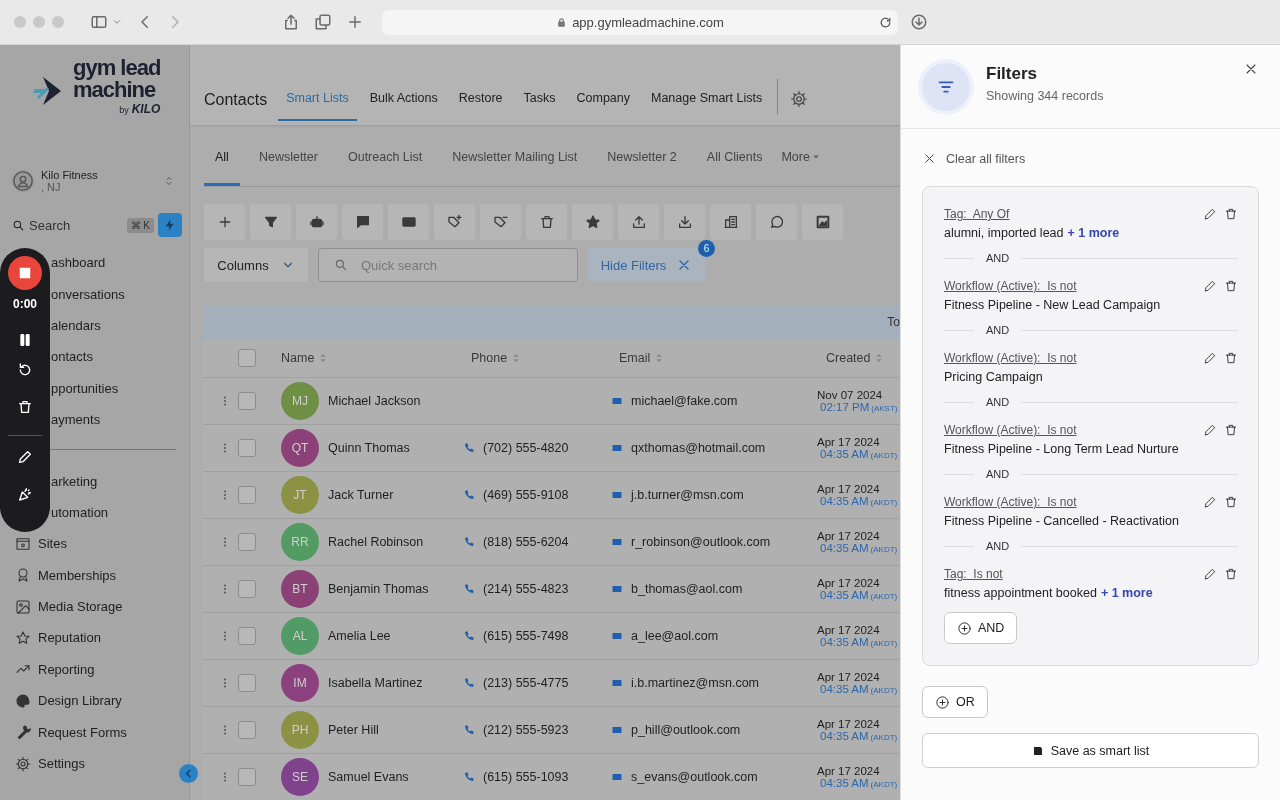 Image resolution: width=1280 pixels, height=800 pixels. Describe the element at coordinates (642, 168) in the screenshot. I see `list-tab: Newsletter 2` at that location.